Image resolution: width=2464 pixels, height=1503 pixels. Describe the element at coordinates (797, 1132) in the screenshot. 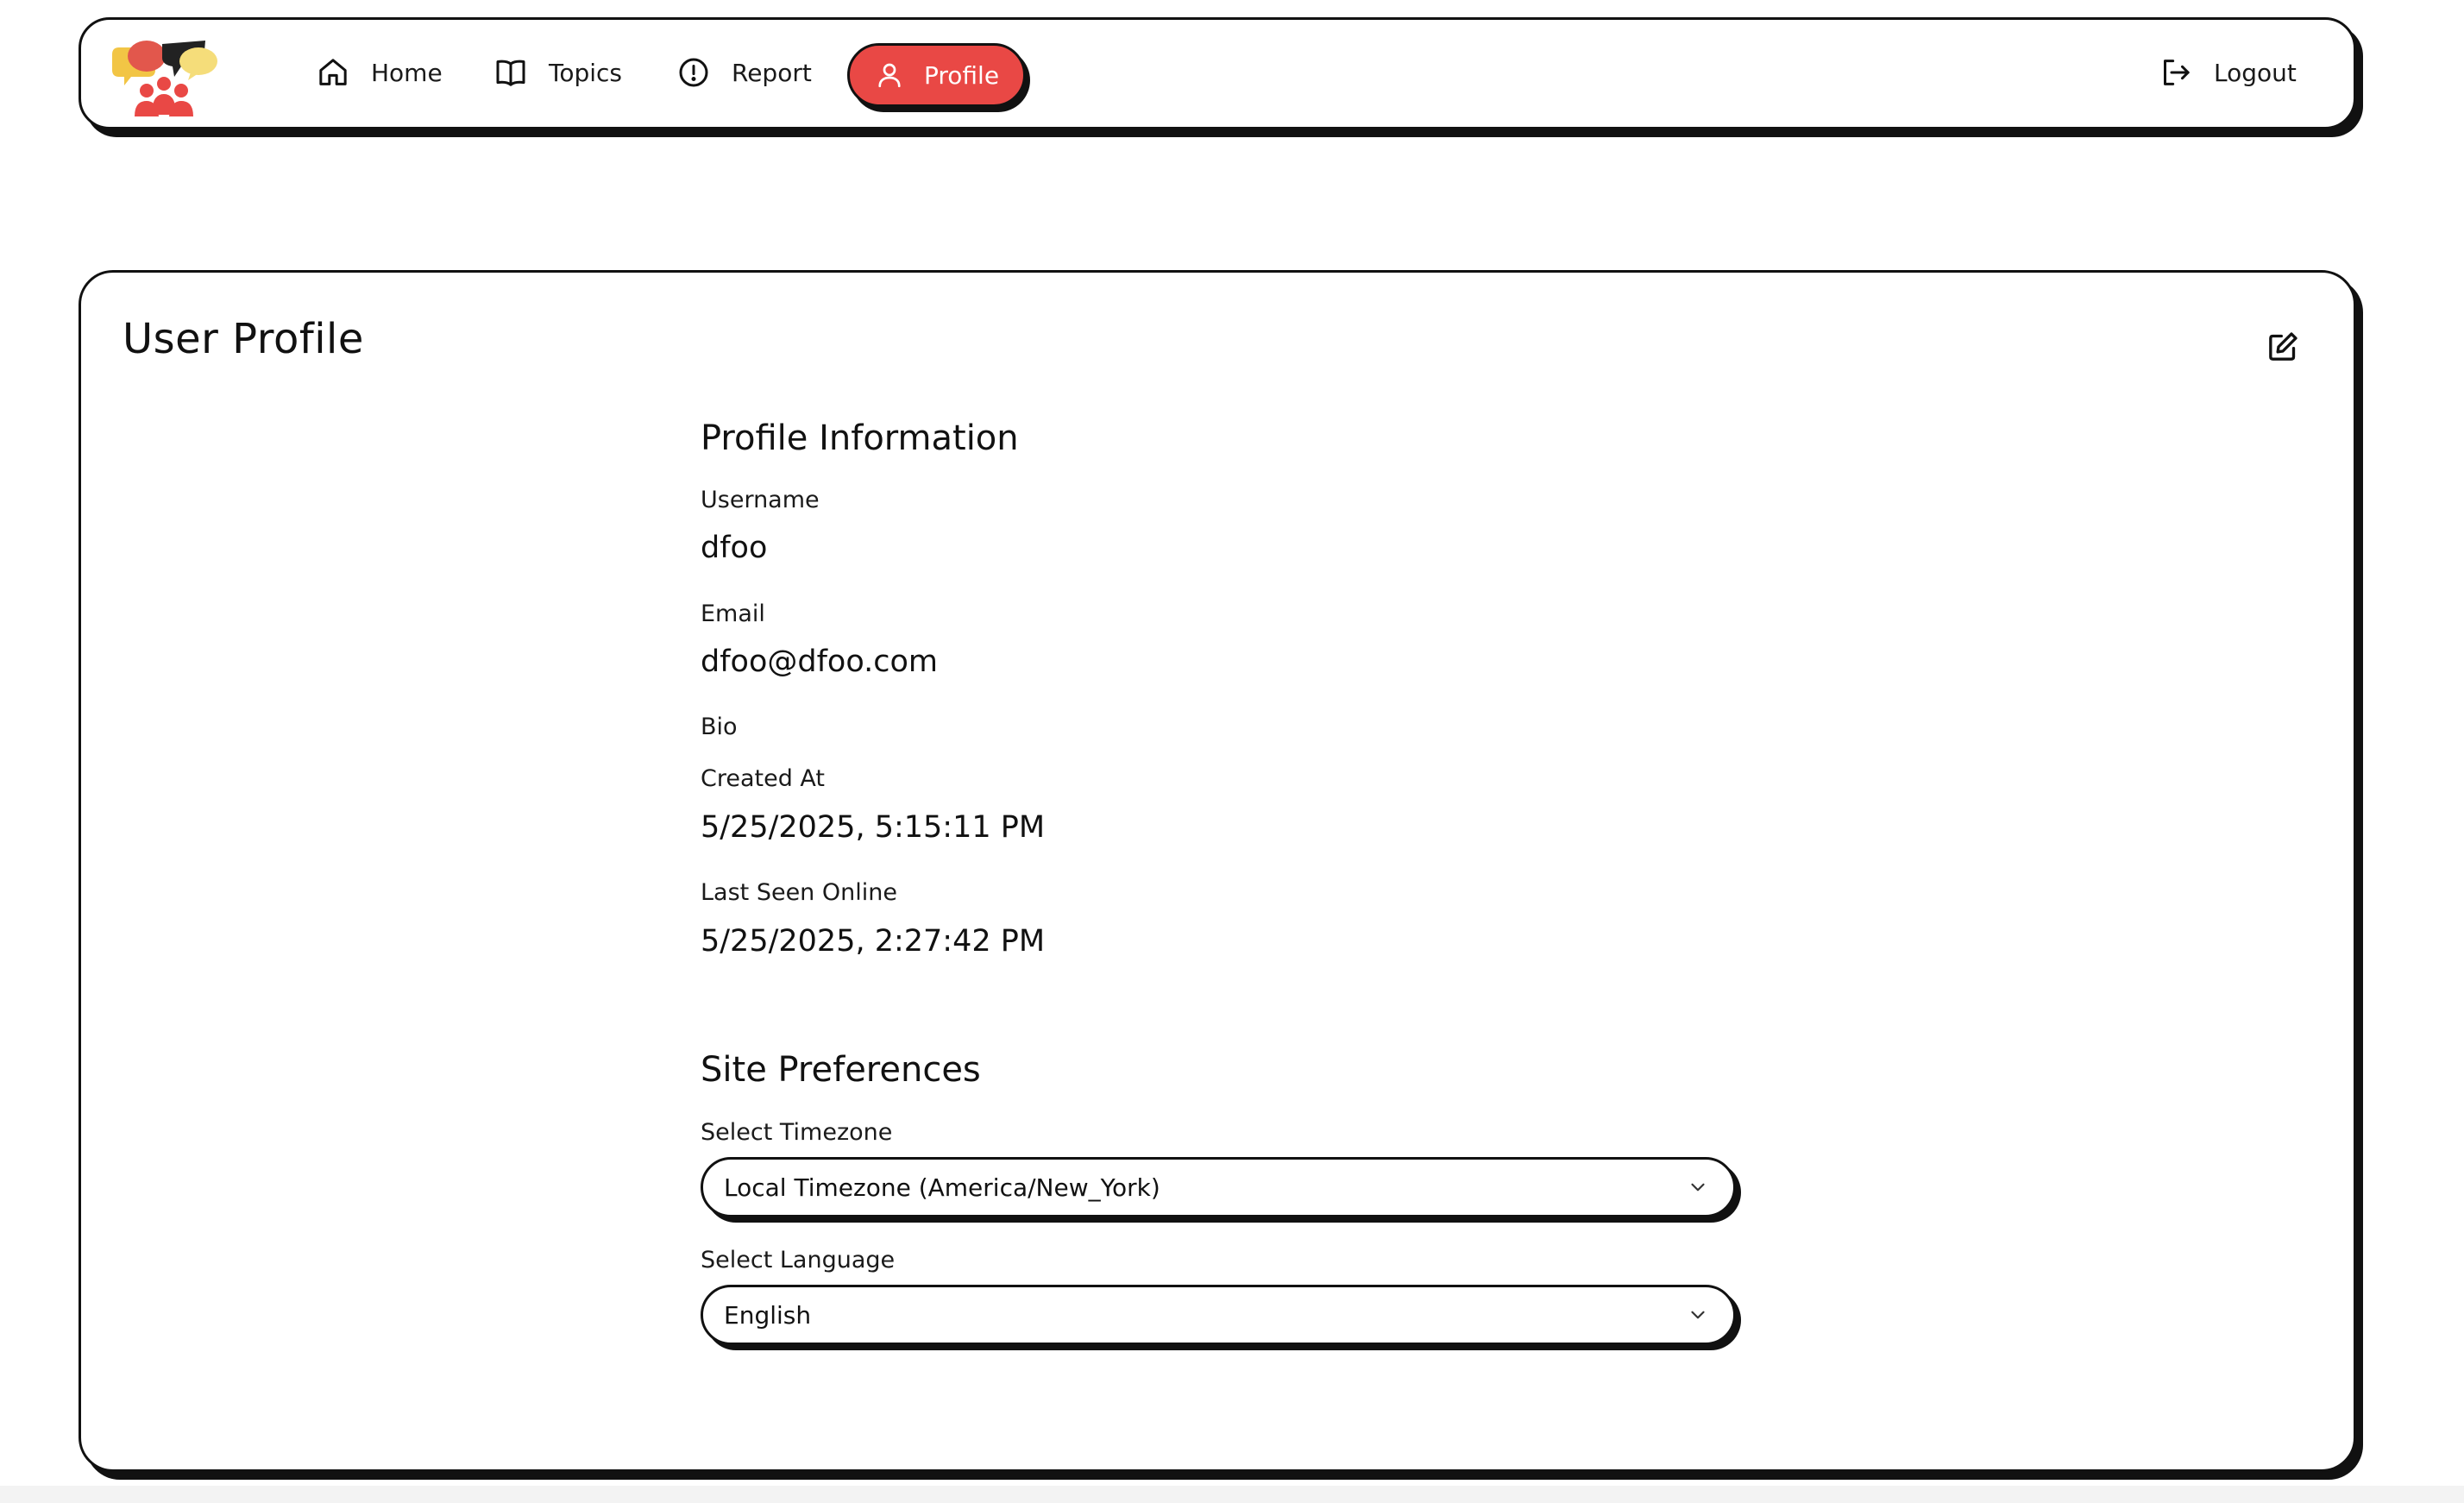

I see `timezone-label: Select Timezone` at that location.